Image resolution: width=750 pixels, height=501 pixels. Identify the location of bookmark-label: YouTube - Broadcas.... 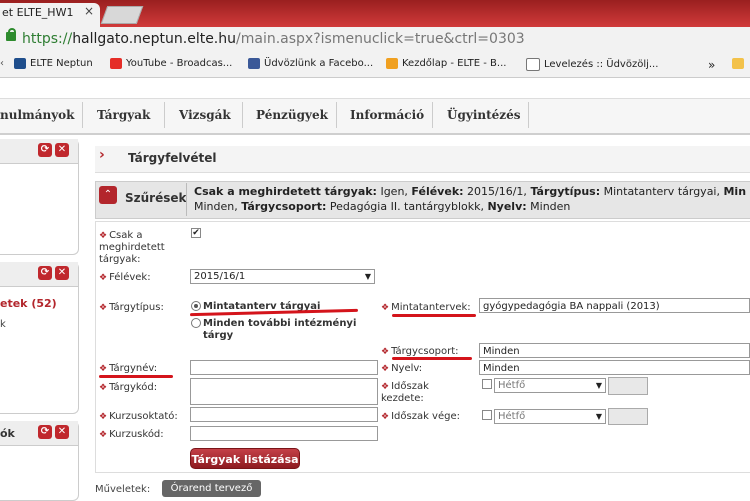
(179, 63).